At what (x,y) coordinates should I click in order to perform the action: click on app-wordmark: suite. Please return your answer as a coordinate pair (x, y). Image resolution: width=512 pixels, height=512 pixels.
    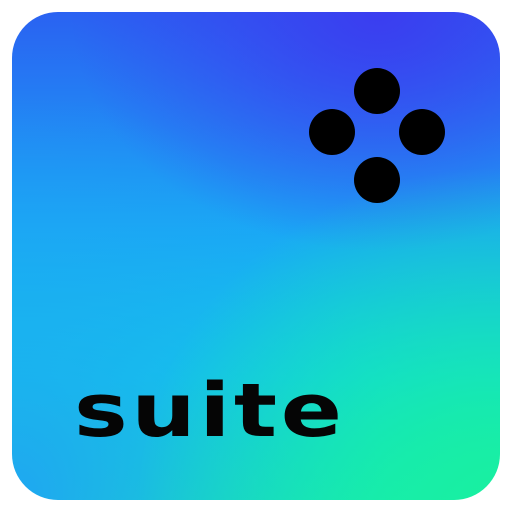
    Looking at the image, I should click on (210, 411).